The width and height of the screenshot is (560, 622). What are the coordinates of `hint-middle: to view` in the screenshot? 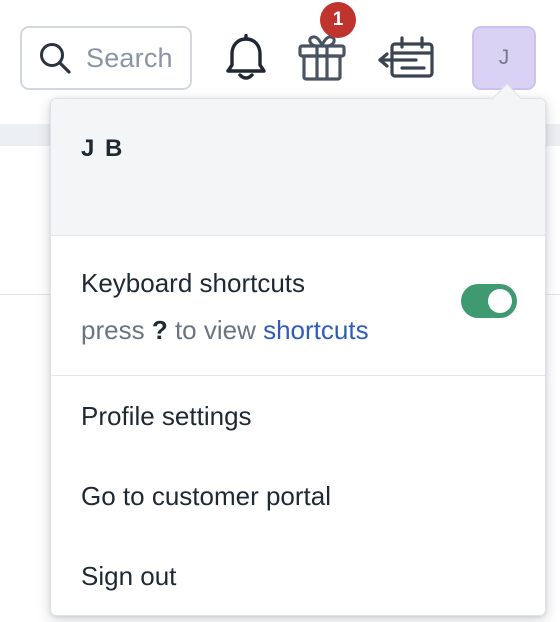 It's located at (215, 330).